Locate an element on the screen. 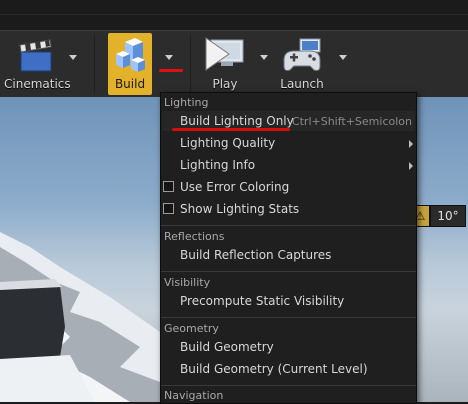 The width and height of the screenshot is (468, 404). menu-item-build-geometry: Build Geometry is located at coordinates (227, 347).